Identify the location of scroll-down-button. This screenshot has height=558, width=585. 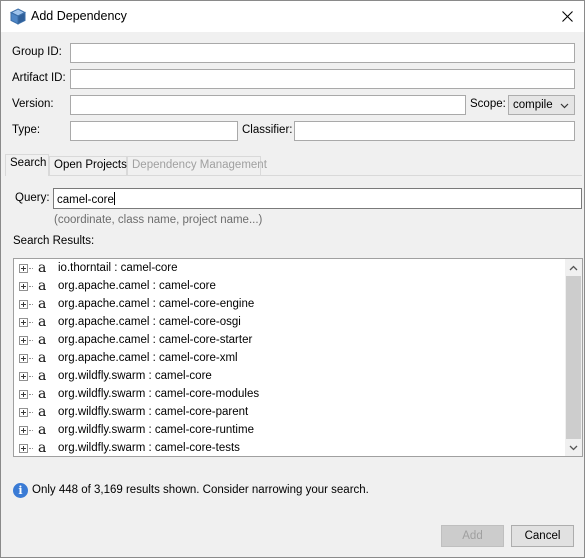
(573, 447).